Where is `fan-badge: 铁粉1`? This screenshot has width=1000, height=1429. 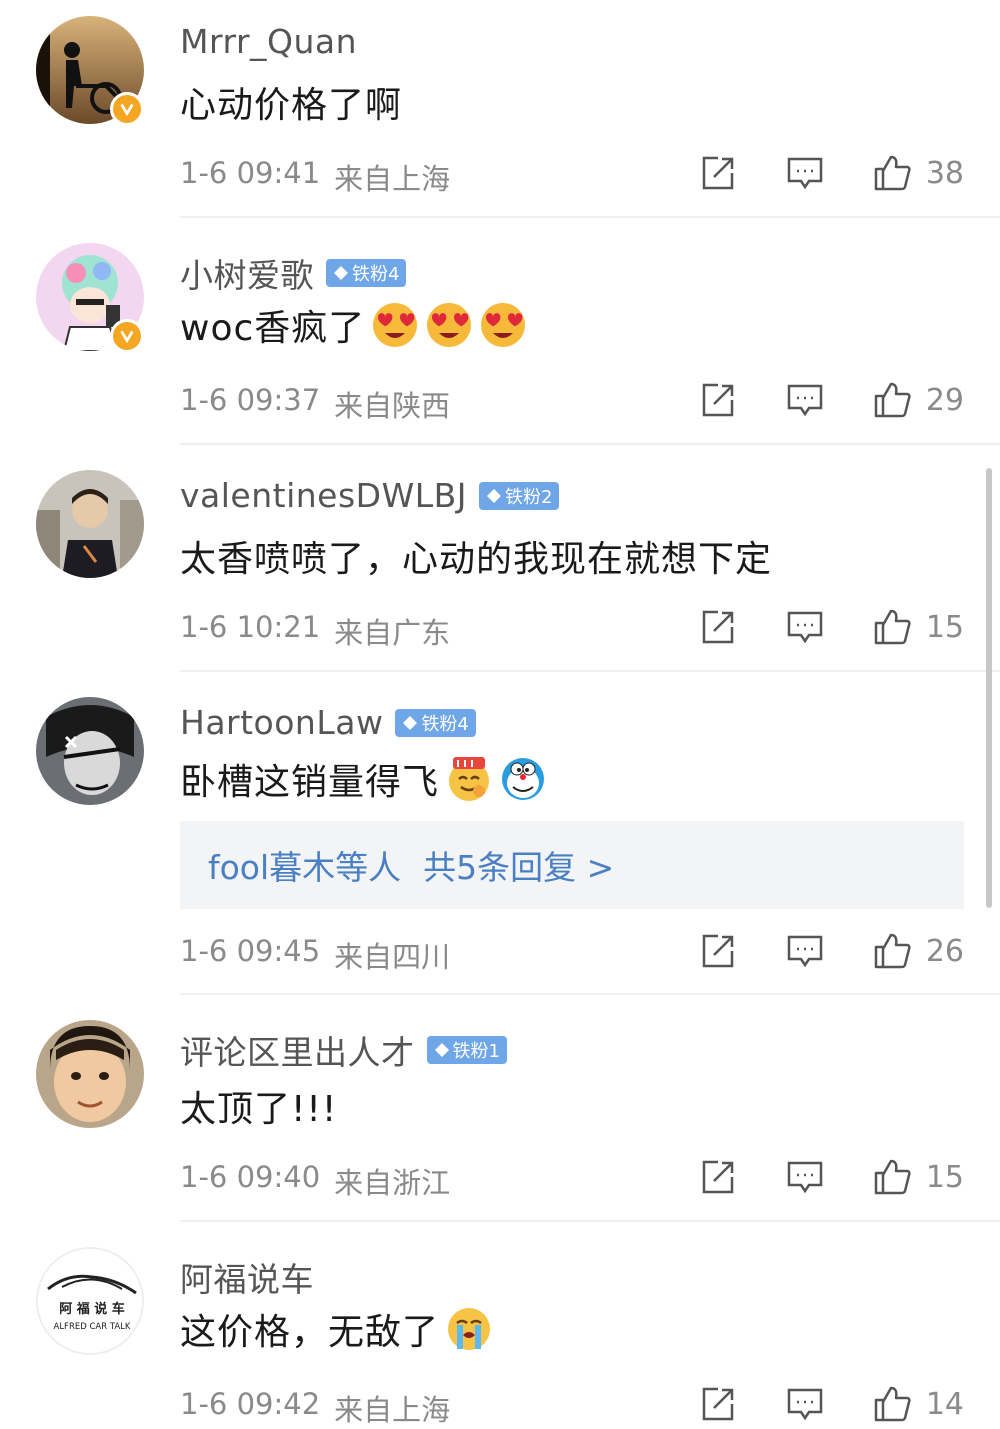
fan-badge: 铁粉1 is located at coordinates (466, 1050).